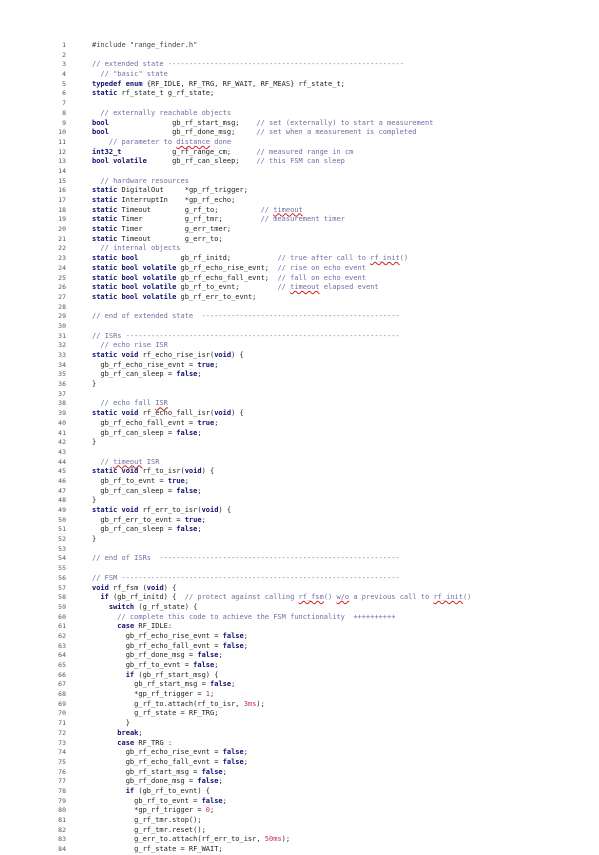 The height and width of the screenshot is (855, 599). What do you see at coordinates (325, 481) in the screenshot?
I see `code-line: 46 gb_rf_to_evnt = true;` at bounding box center [325, 481].